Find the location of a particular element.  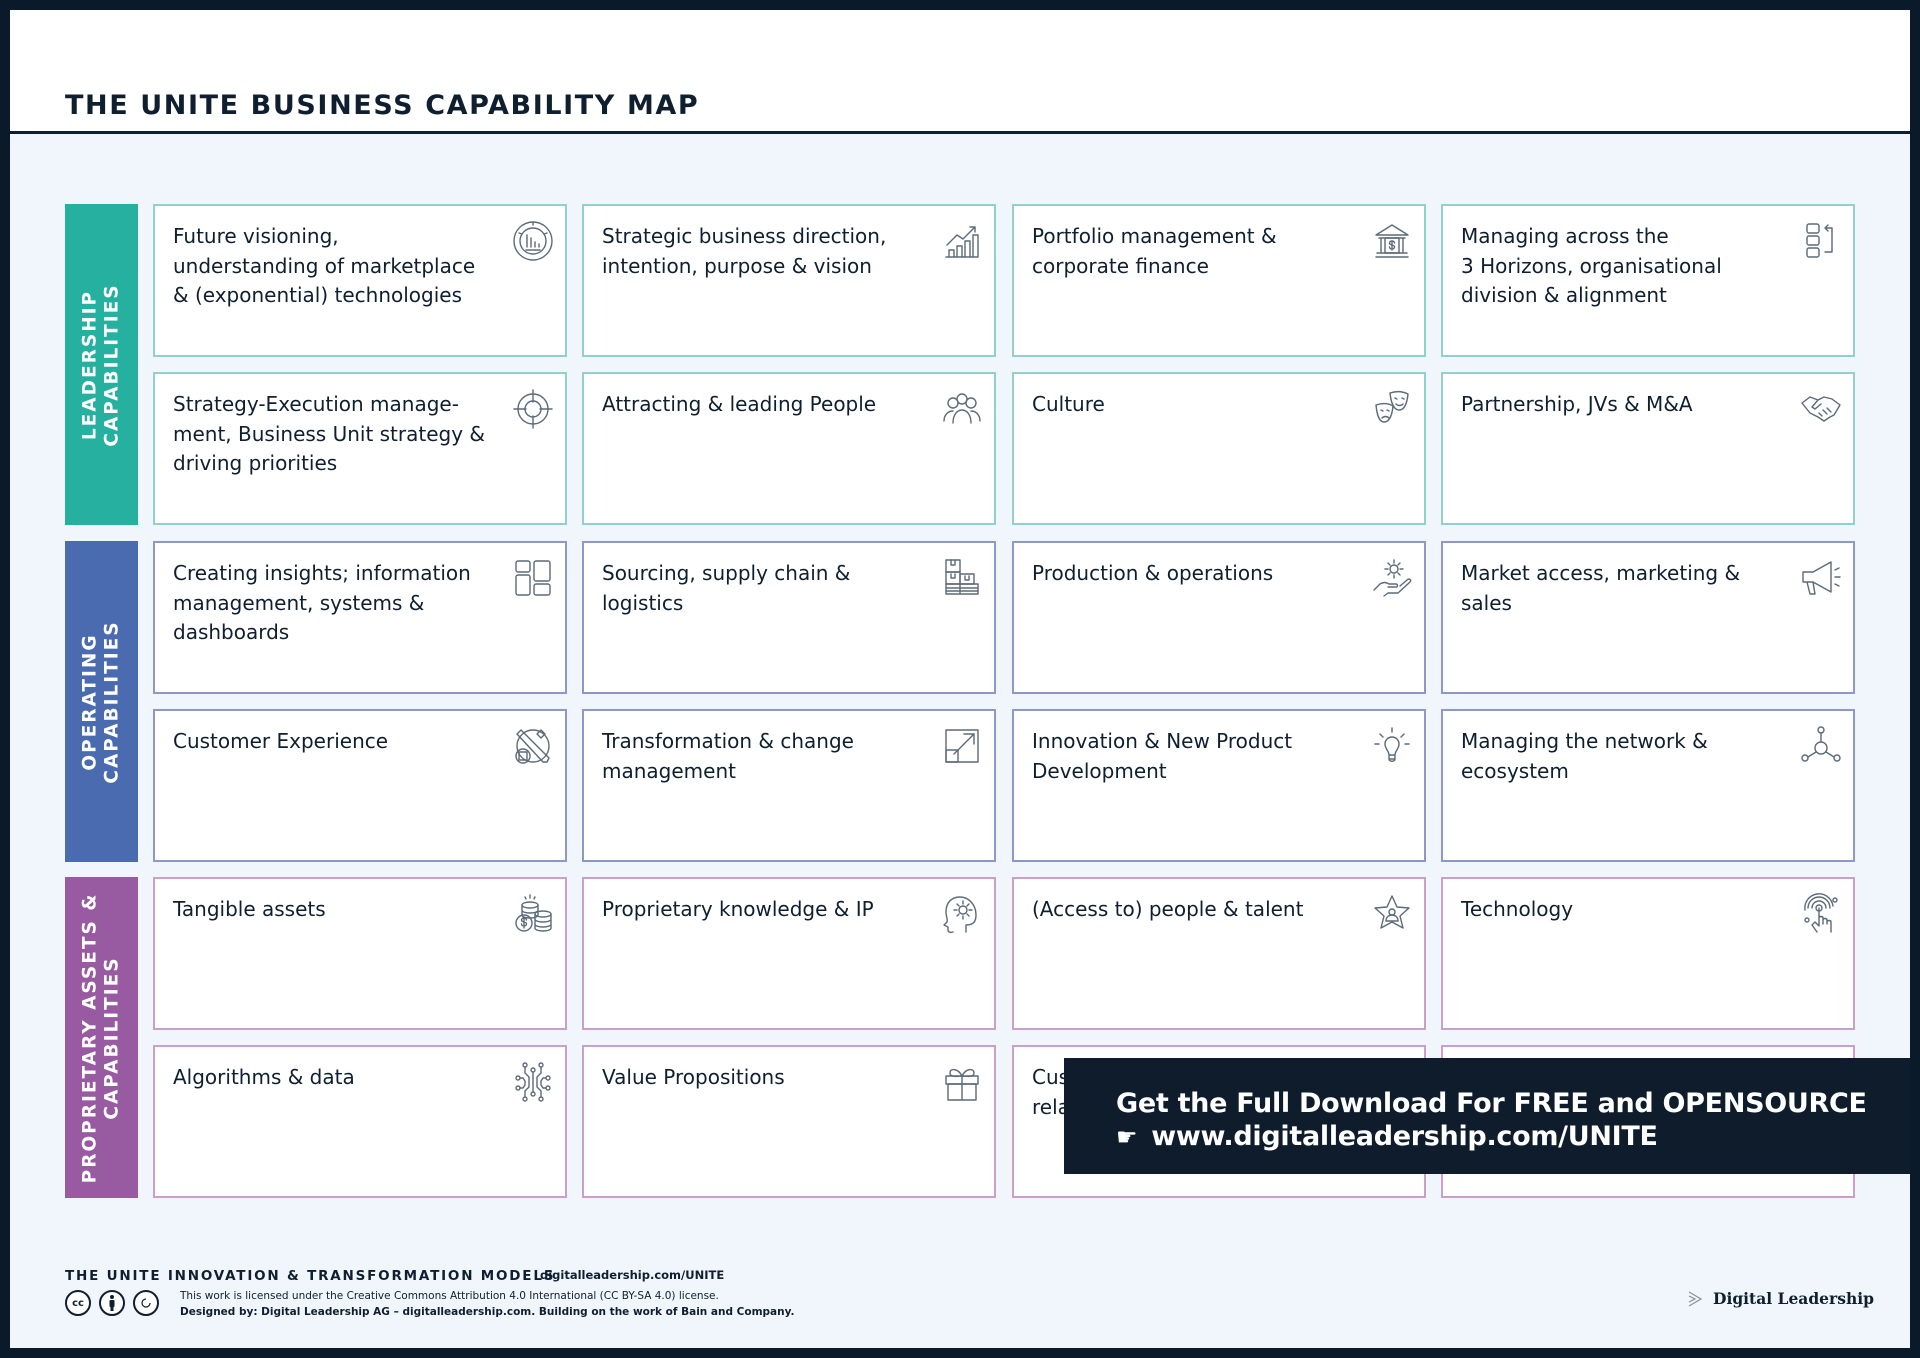

capability-card: Transformation & change management is located at coordinates (789, 785).